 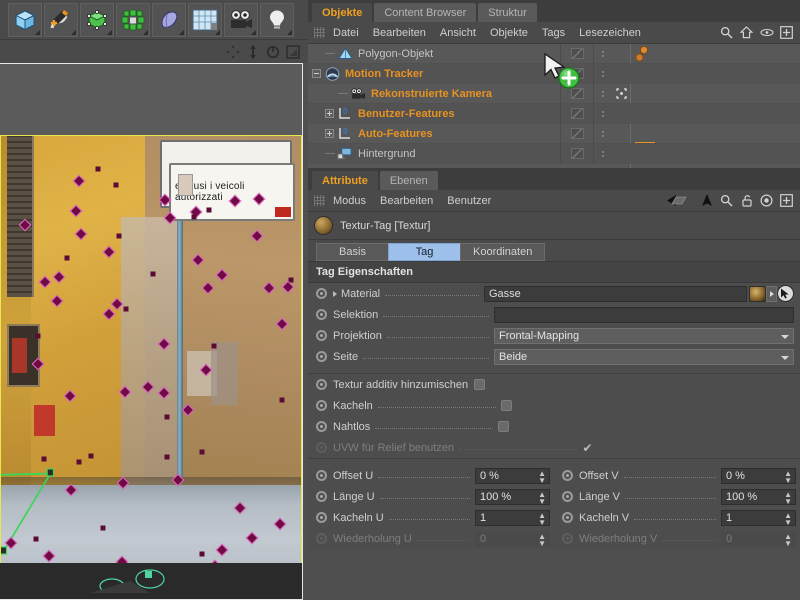 What do you see at coordinates (554, 74) in the screenshot?
I see `object-row-motion-tracker: Motion Tracker` at bounding box center [554, 74].